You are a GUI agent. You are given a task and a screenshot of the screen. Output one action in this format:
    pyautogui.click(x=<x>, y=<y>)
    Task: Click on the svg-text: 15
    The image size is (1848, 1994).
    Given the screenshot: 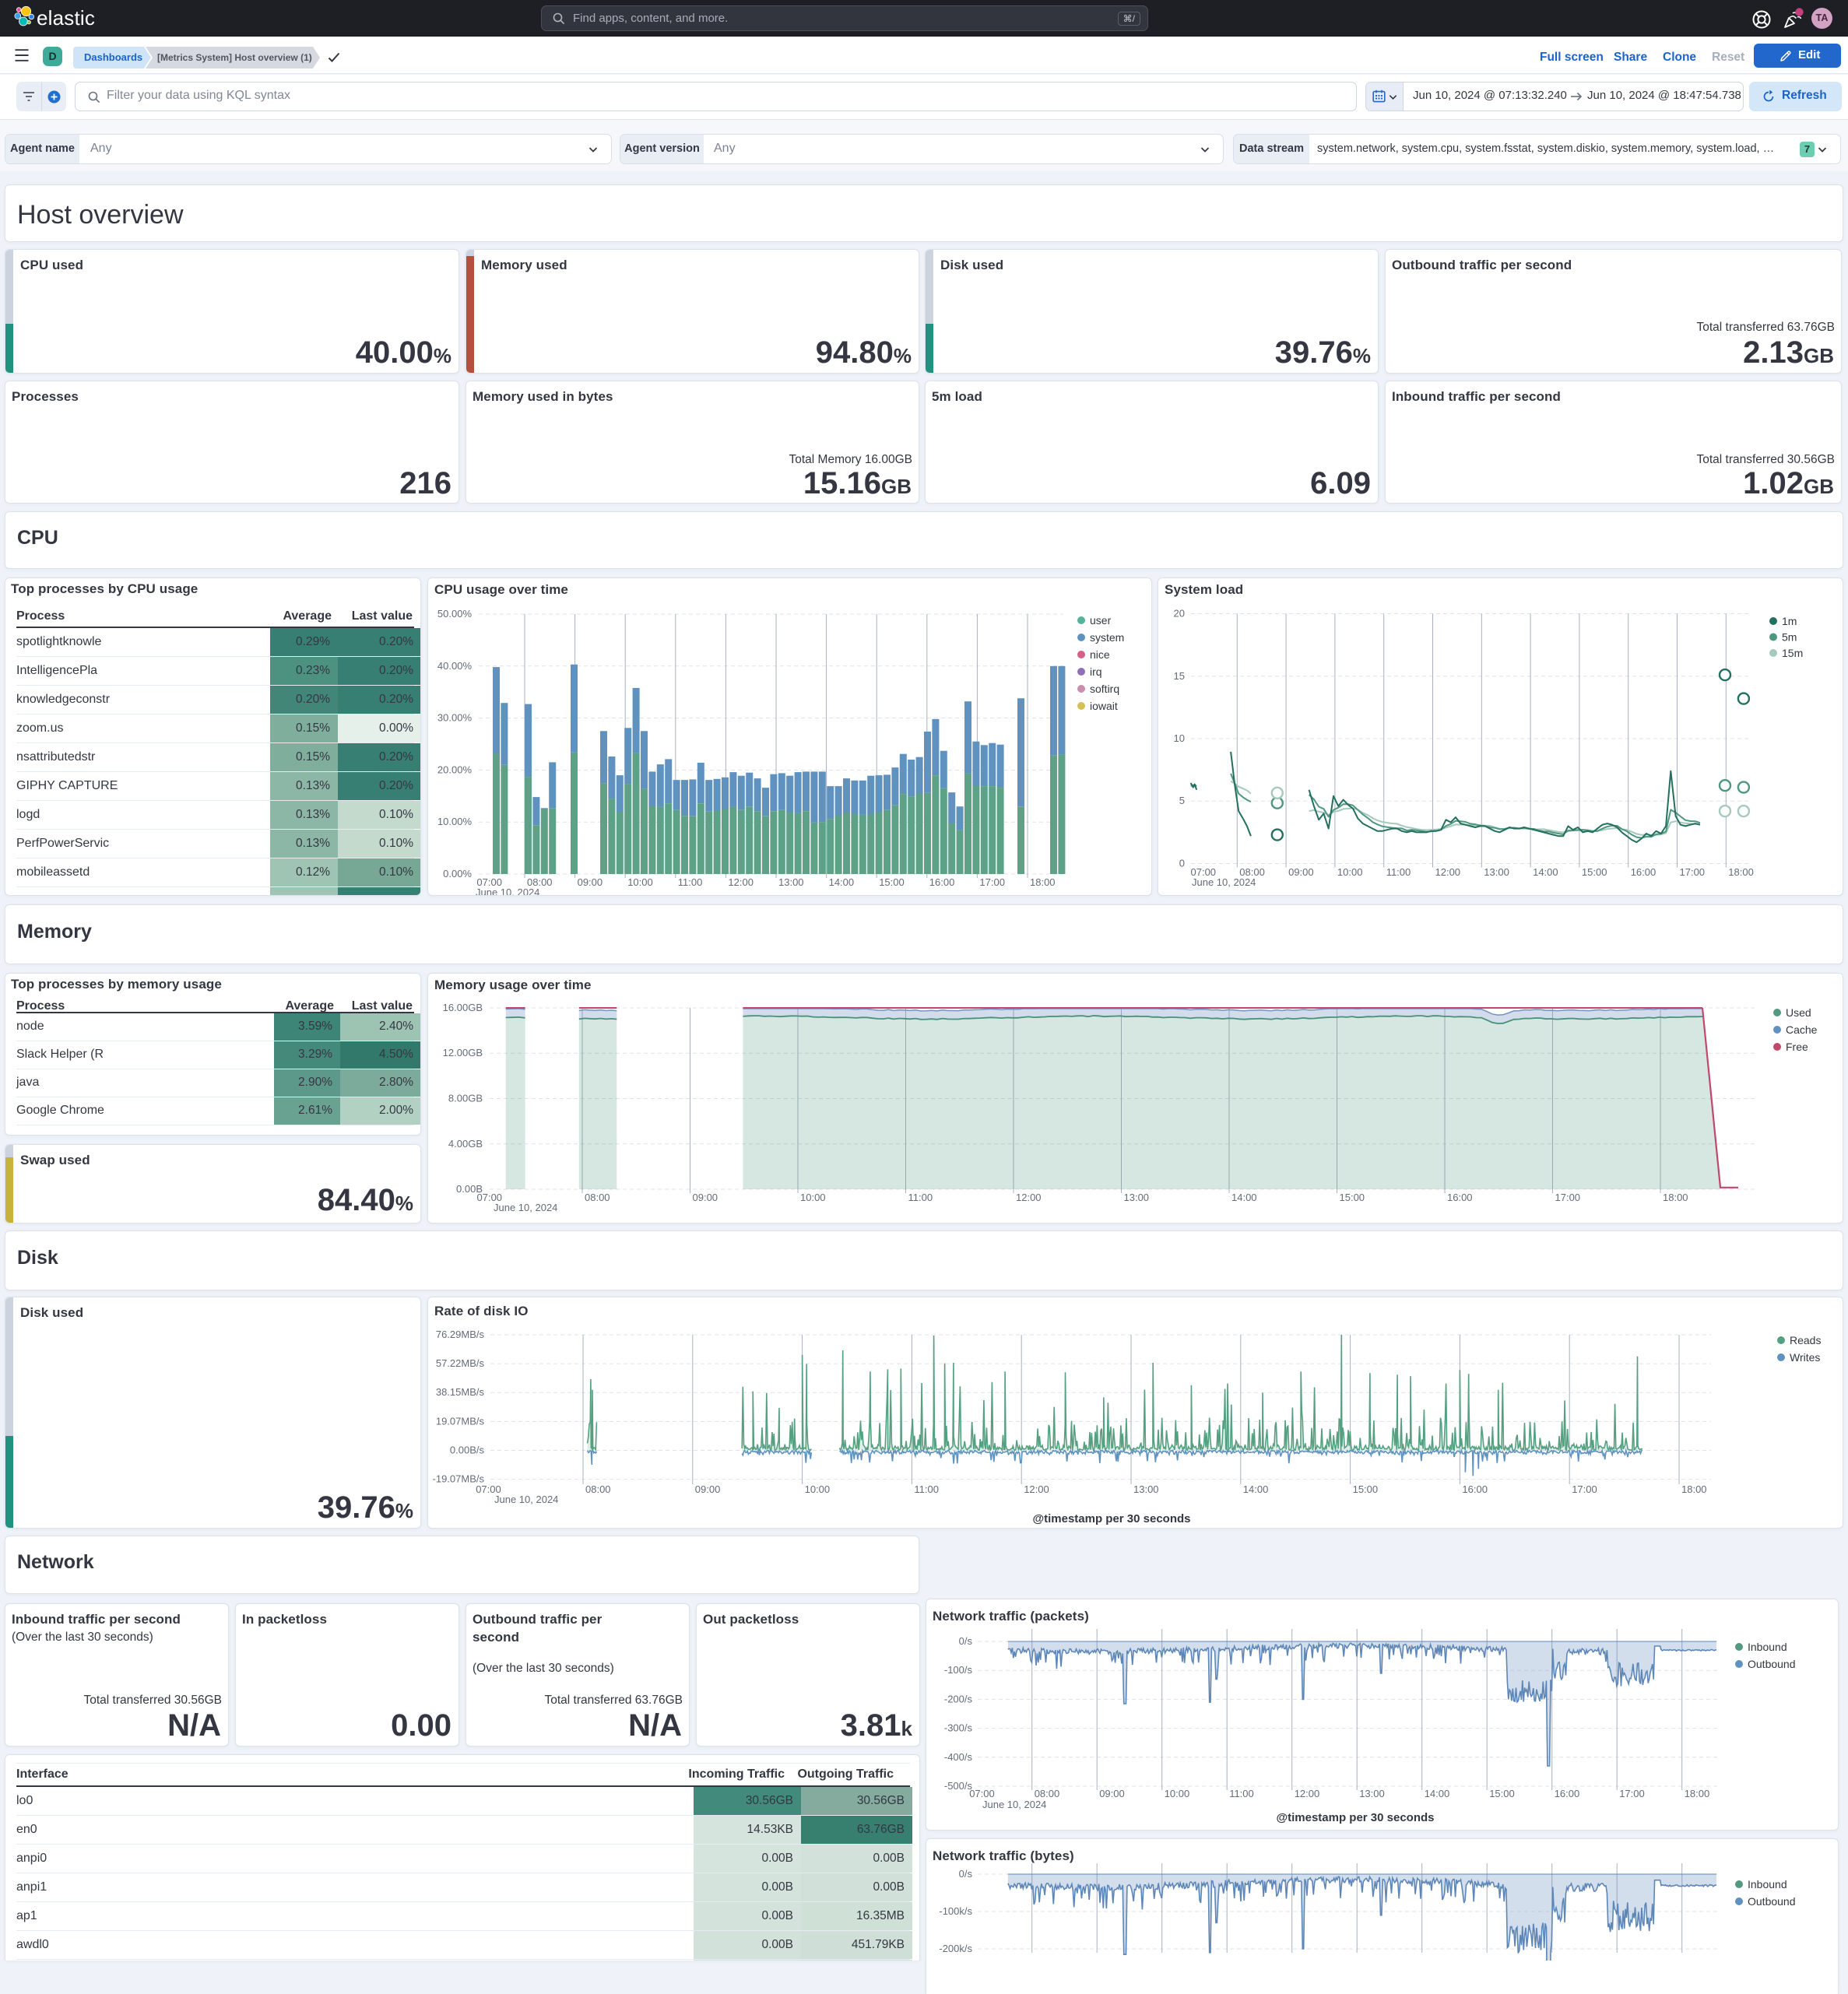 What is the action you would take?
    pyautogui.click(x=1179, y=676)
    